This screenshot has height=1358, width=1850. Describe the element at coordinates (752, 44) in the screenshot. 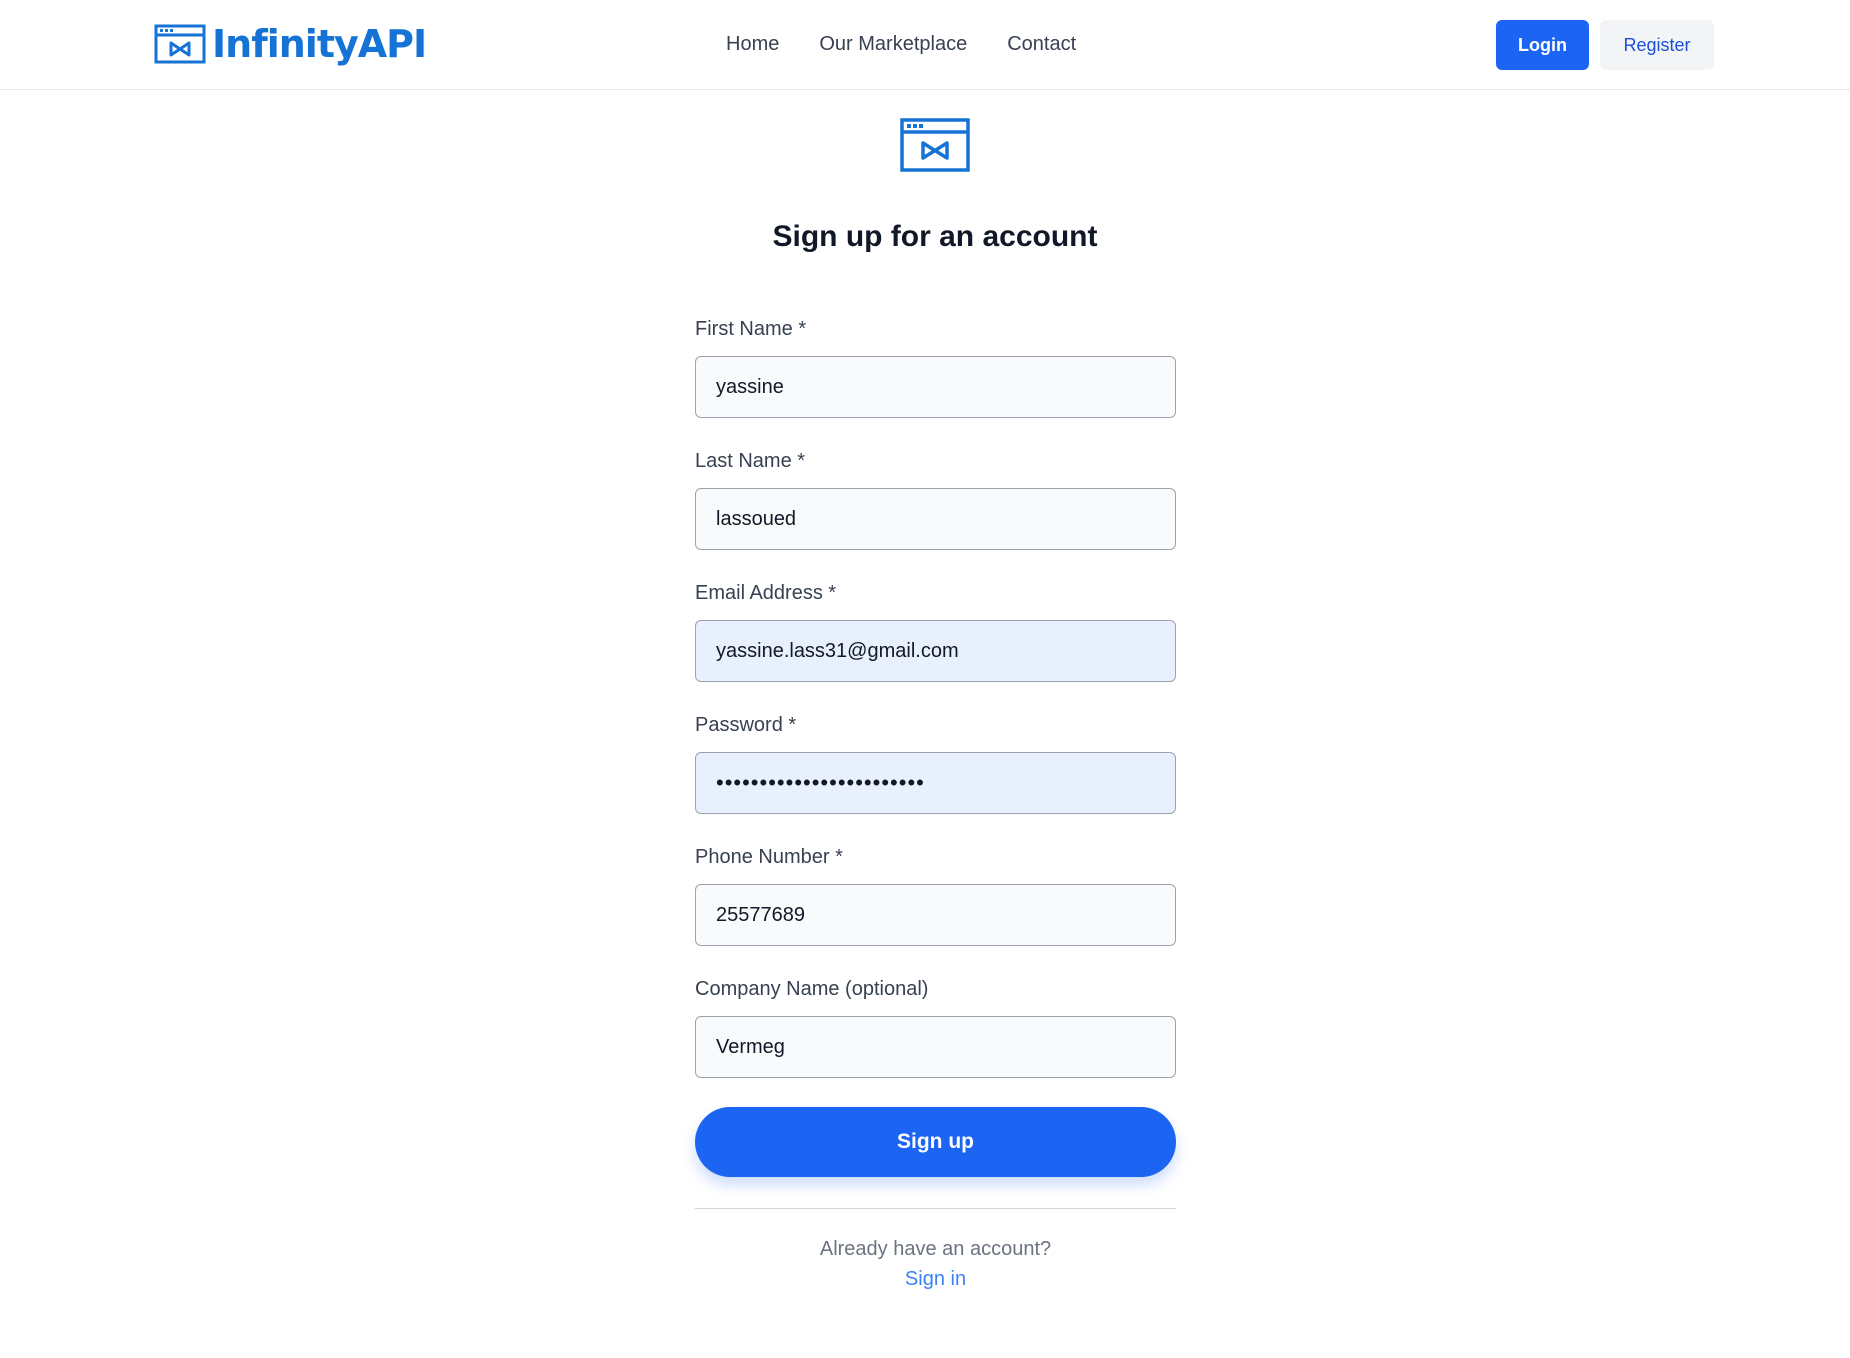

I see `nav-home: Home` at that location.